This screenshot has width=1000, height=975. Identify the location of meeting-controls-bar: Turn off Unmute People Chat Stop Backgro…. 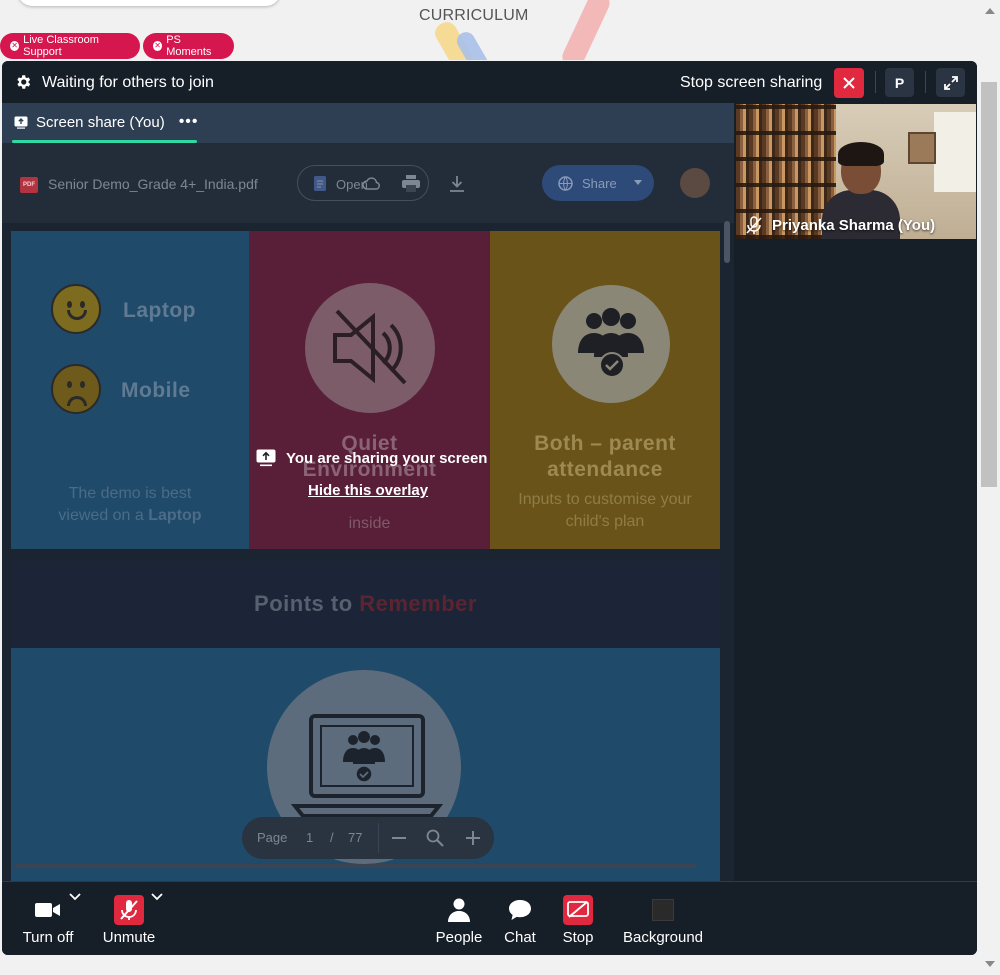
(489, 918).